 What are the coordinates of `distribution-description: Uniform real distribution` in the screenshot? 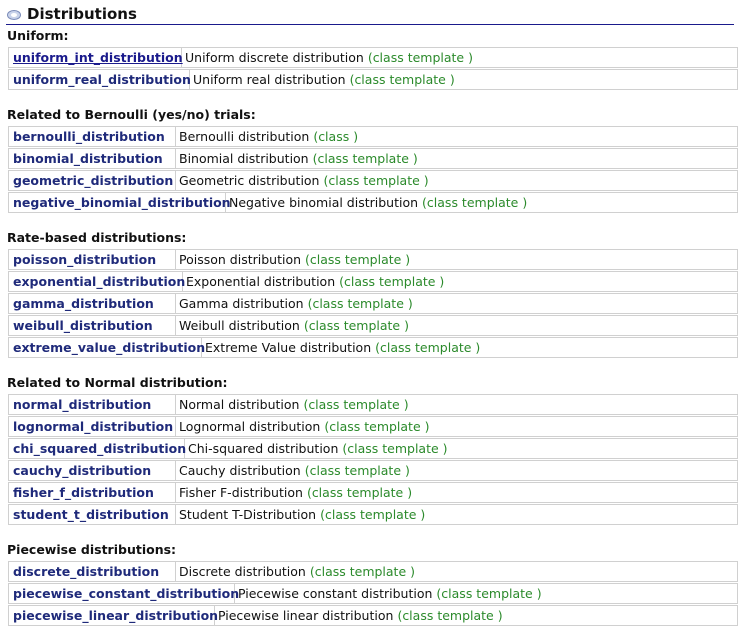 It's located at (269, 79).